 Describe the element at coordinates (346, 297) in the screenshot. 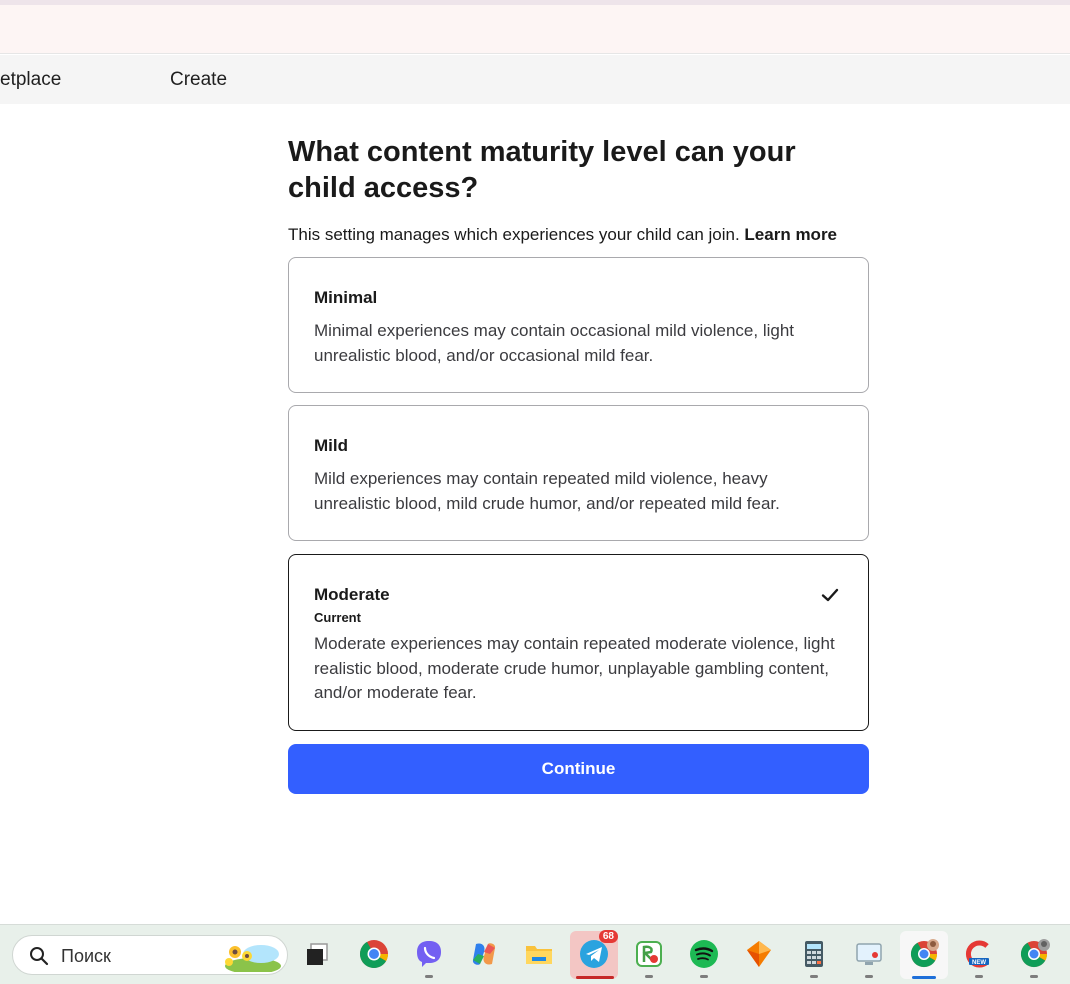

I see `option-title: Minimal` at that location.